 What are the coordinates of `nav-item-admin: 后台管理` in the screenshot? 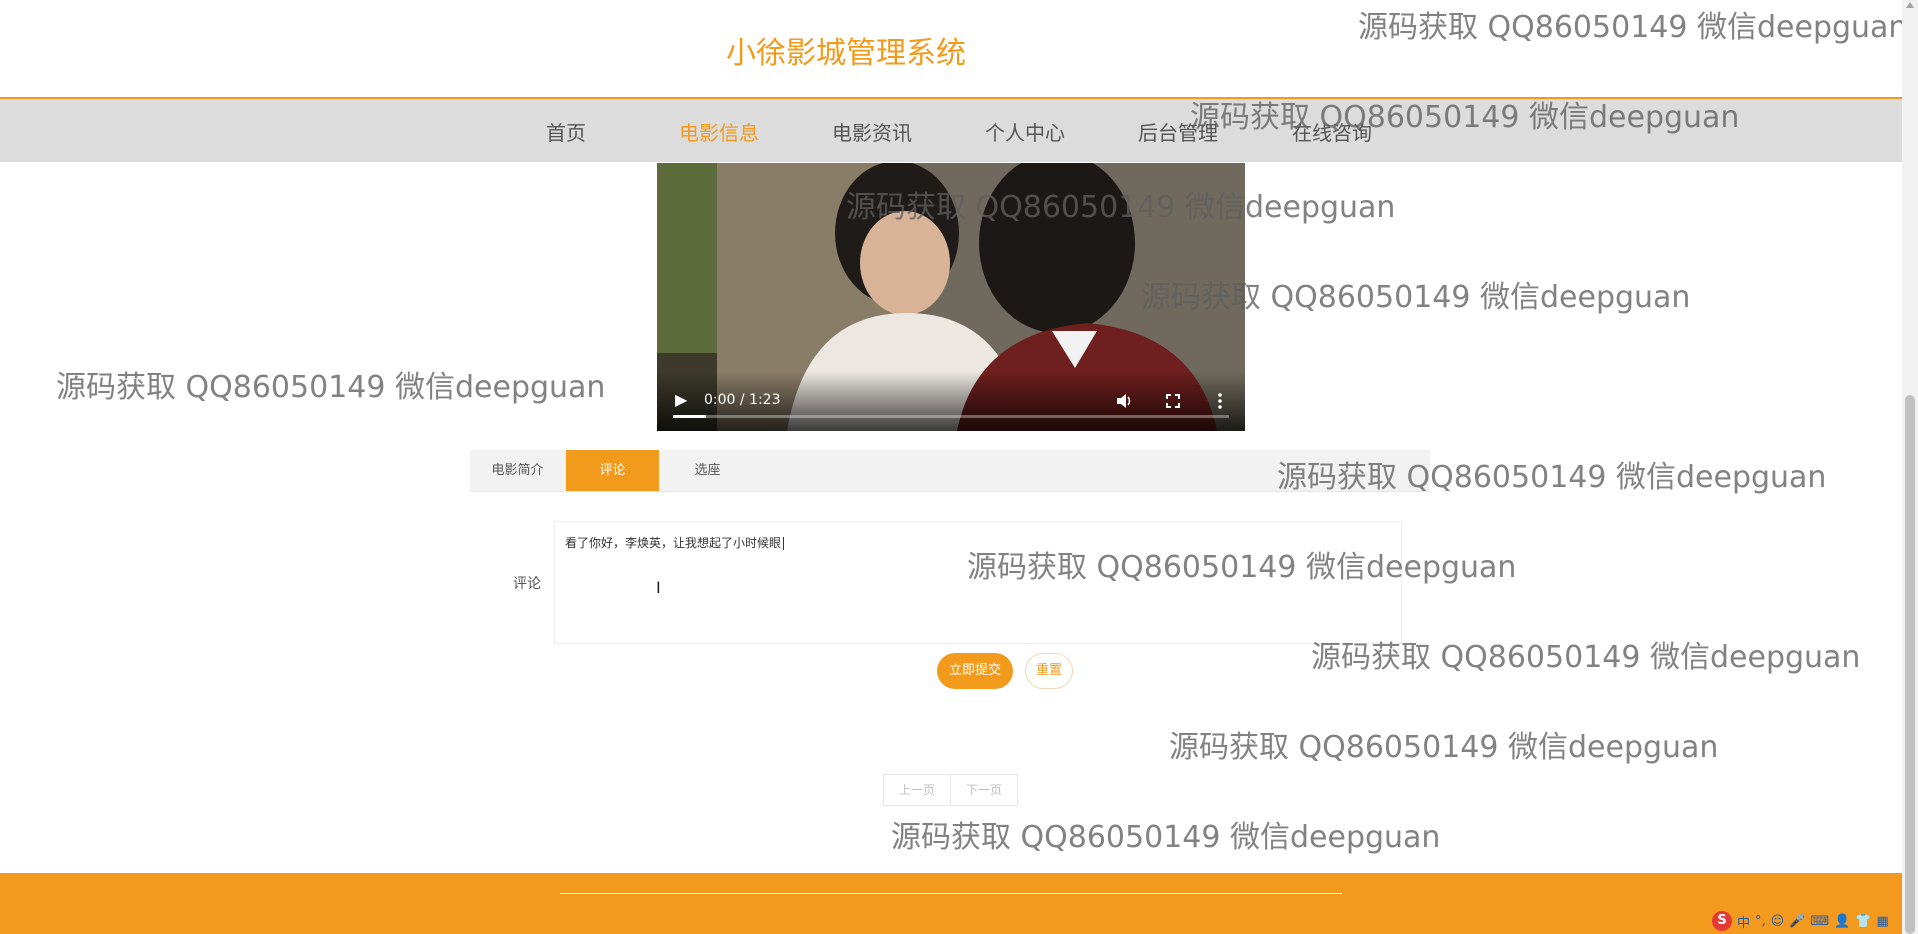 It's located at (1178, 131).